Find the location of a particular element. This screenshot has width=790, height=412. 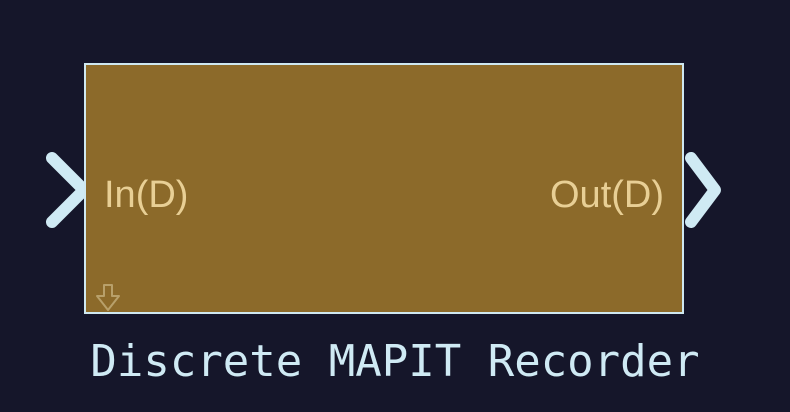

output-port-label: Out(D) is located at coordinates (607, 195).